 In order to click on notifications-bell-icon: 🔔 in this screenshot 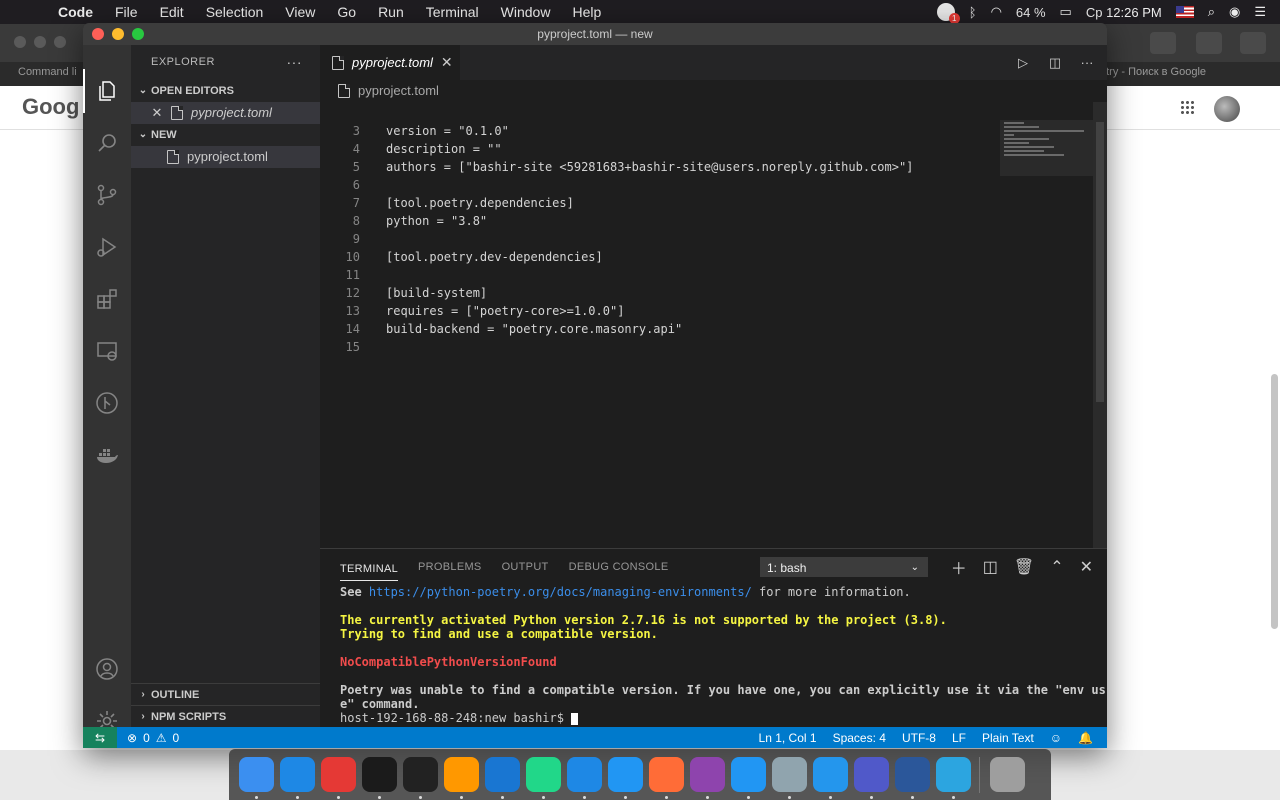, I will do `click(1085, 738)`.